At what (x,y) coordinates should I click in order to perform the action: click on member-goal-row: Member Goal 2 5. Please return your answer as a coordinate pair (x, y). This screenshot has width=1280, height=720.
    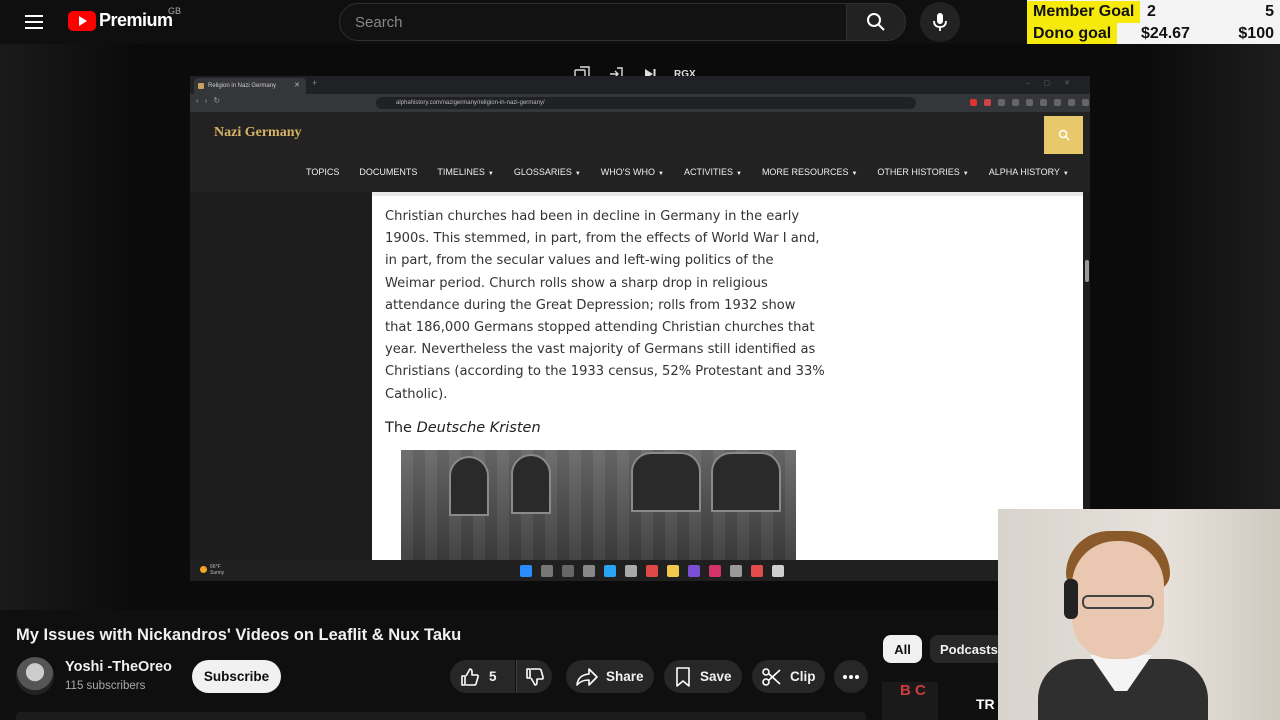
    Looking at the image, I should click on (1153, 12).